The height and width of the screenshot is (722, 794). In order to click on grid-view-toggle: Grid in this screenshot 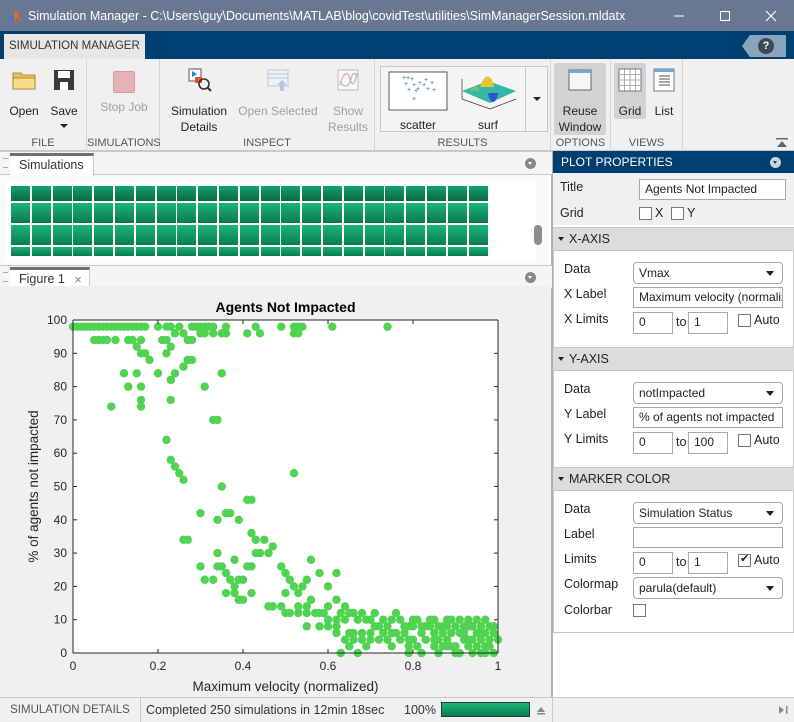, I will do `click(630, 91)`.